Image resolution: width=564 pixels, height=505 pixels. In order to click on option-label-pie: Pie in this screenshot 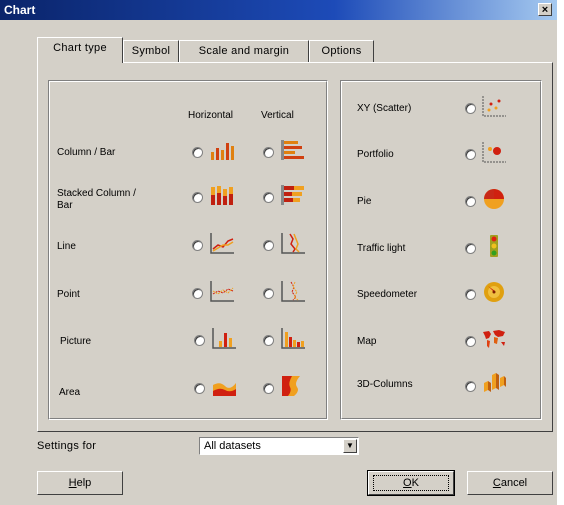, I will do `click(364, 201)`.